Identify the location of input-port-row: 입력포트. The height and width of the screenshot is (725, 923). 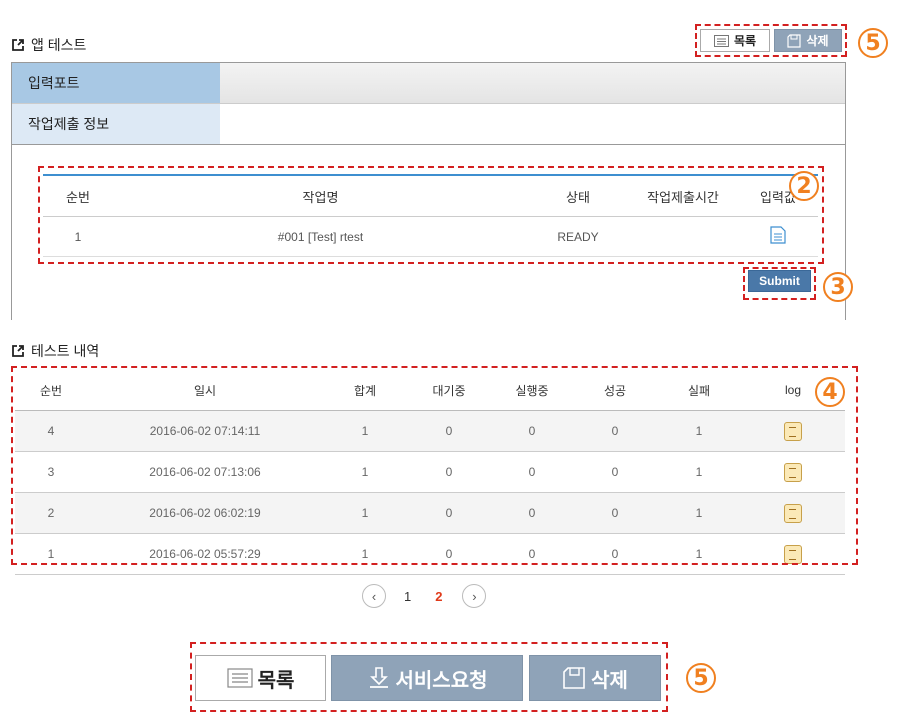
(428, 83).